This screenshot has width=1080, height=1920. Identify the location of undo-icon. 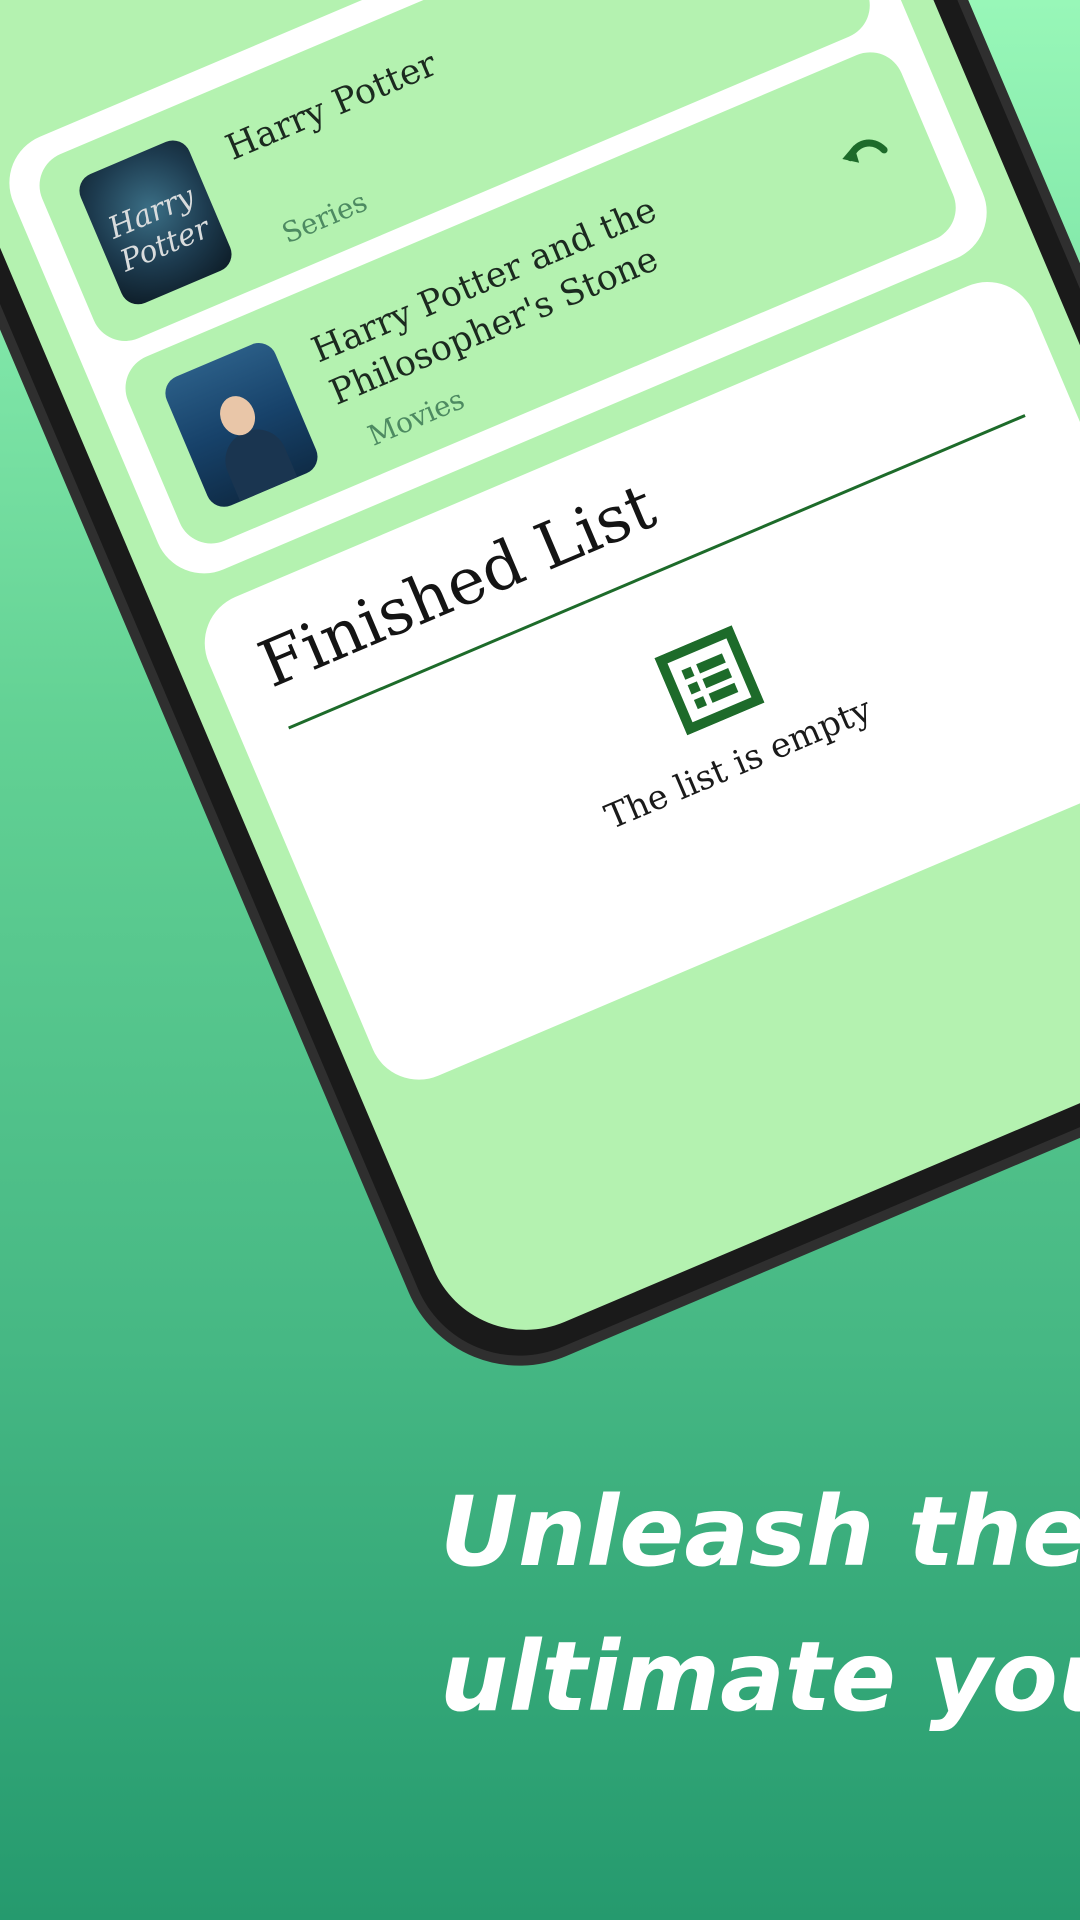
(865, 157).